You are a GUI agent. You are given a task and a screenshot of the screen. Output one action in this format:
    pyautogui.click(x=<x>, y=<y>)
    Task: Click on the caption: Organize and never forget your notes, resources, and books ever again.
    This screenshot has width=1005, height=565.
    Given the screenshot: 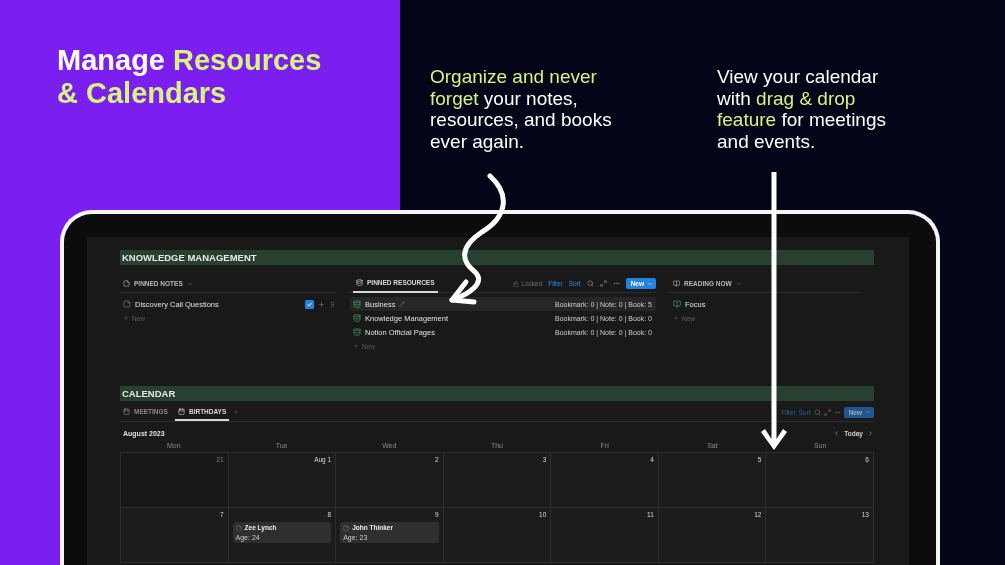 What is the action you would take?
    pyautogui.click(x=521, y=109)
    